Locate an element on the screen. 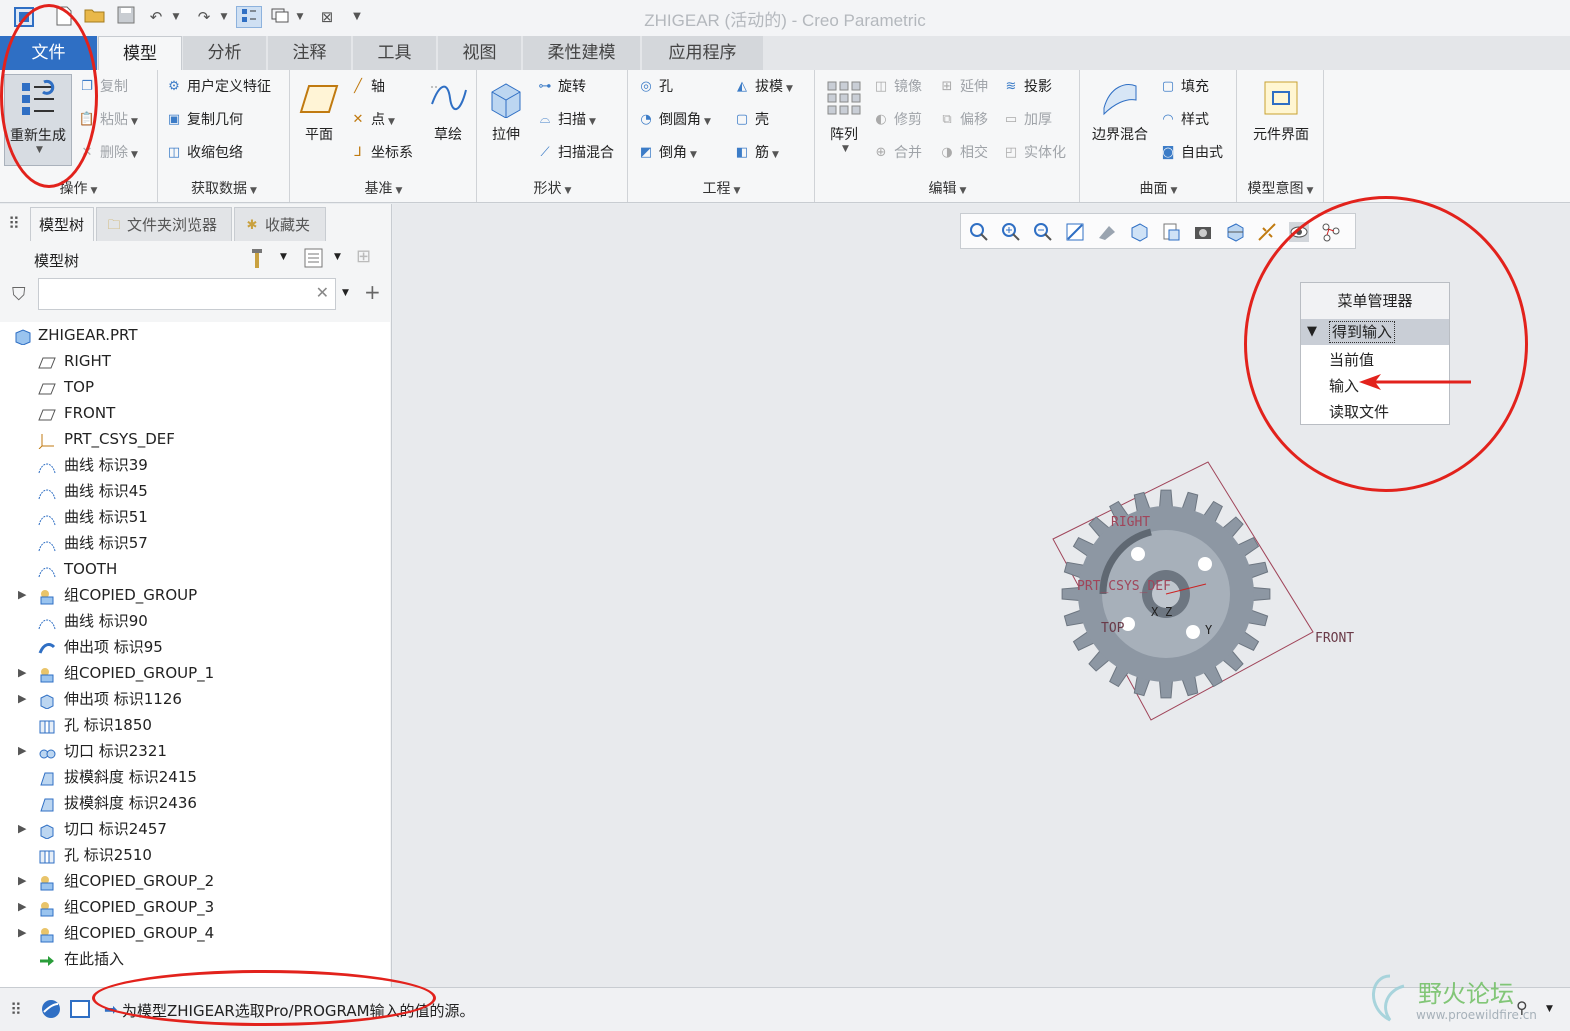 Image resolution: width=1570 pixels, height=1031 pixels. merge-button: ⊕ 合并 is located at coordinates (897, 153).